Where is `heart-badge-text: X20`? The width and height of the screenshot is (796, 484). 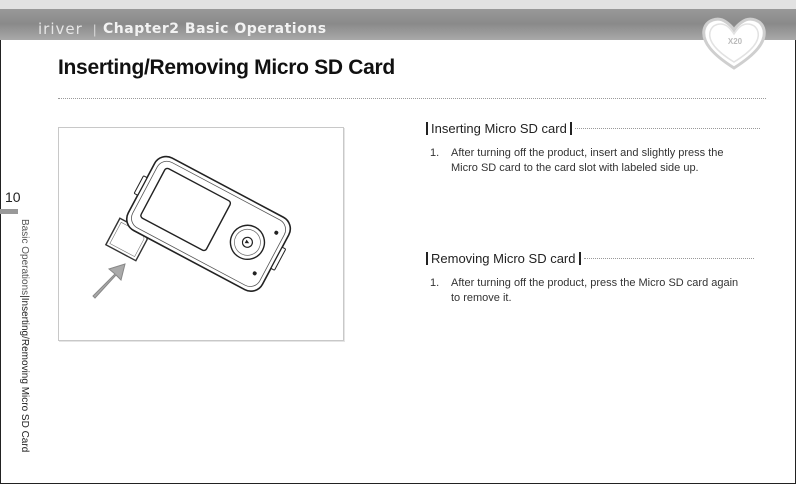 heart-badge-text: X20 is located at coordinates (735, 41).